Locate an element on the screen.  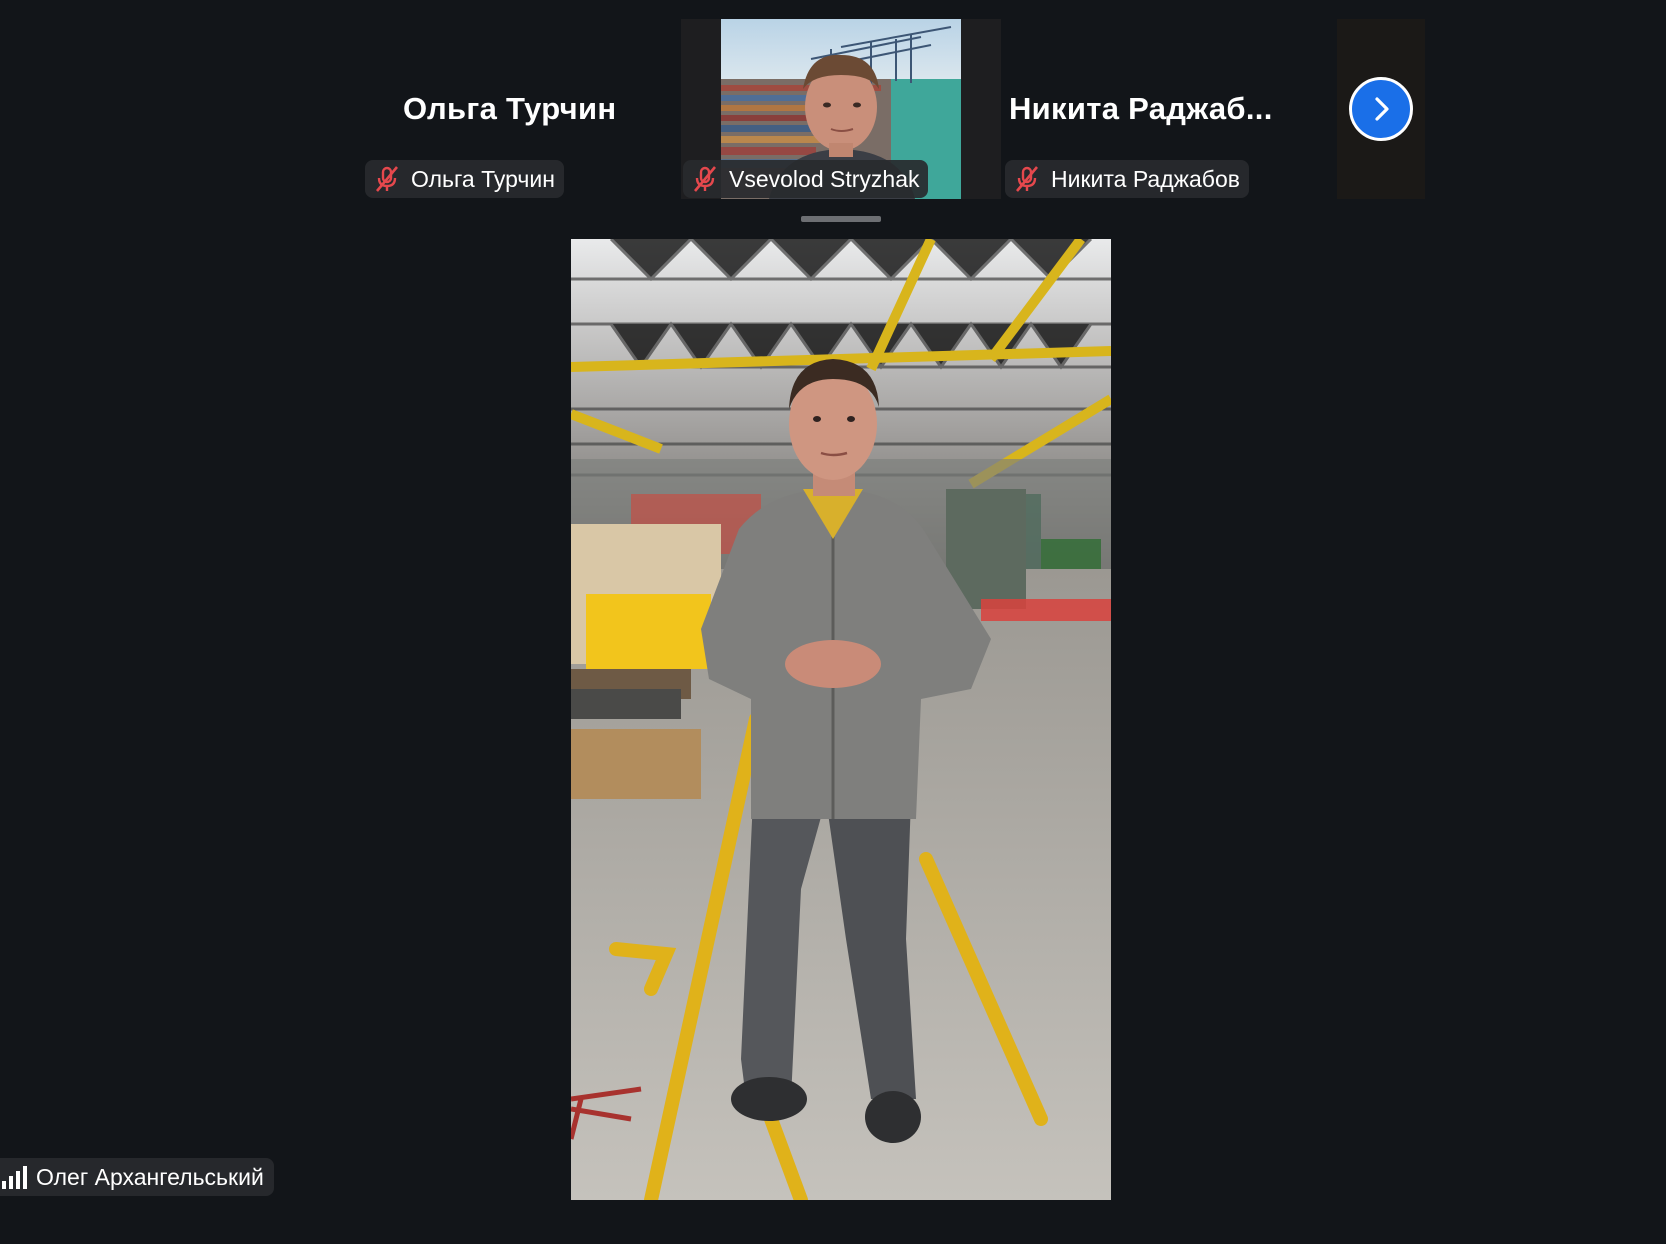
participant-name-badge: Ольга Турчин is located at coordinates (464, 179).